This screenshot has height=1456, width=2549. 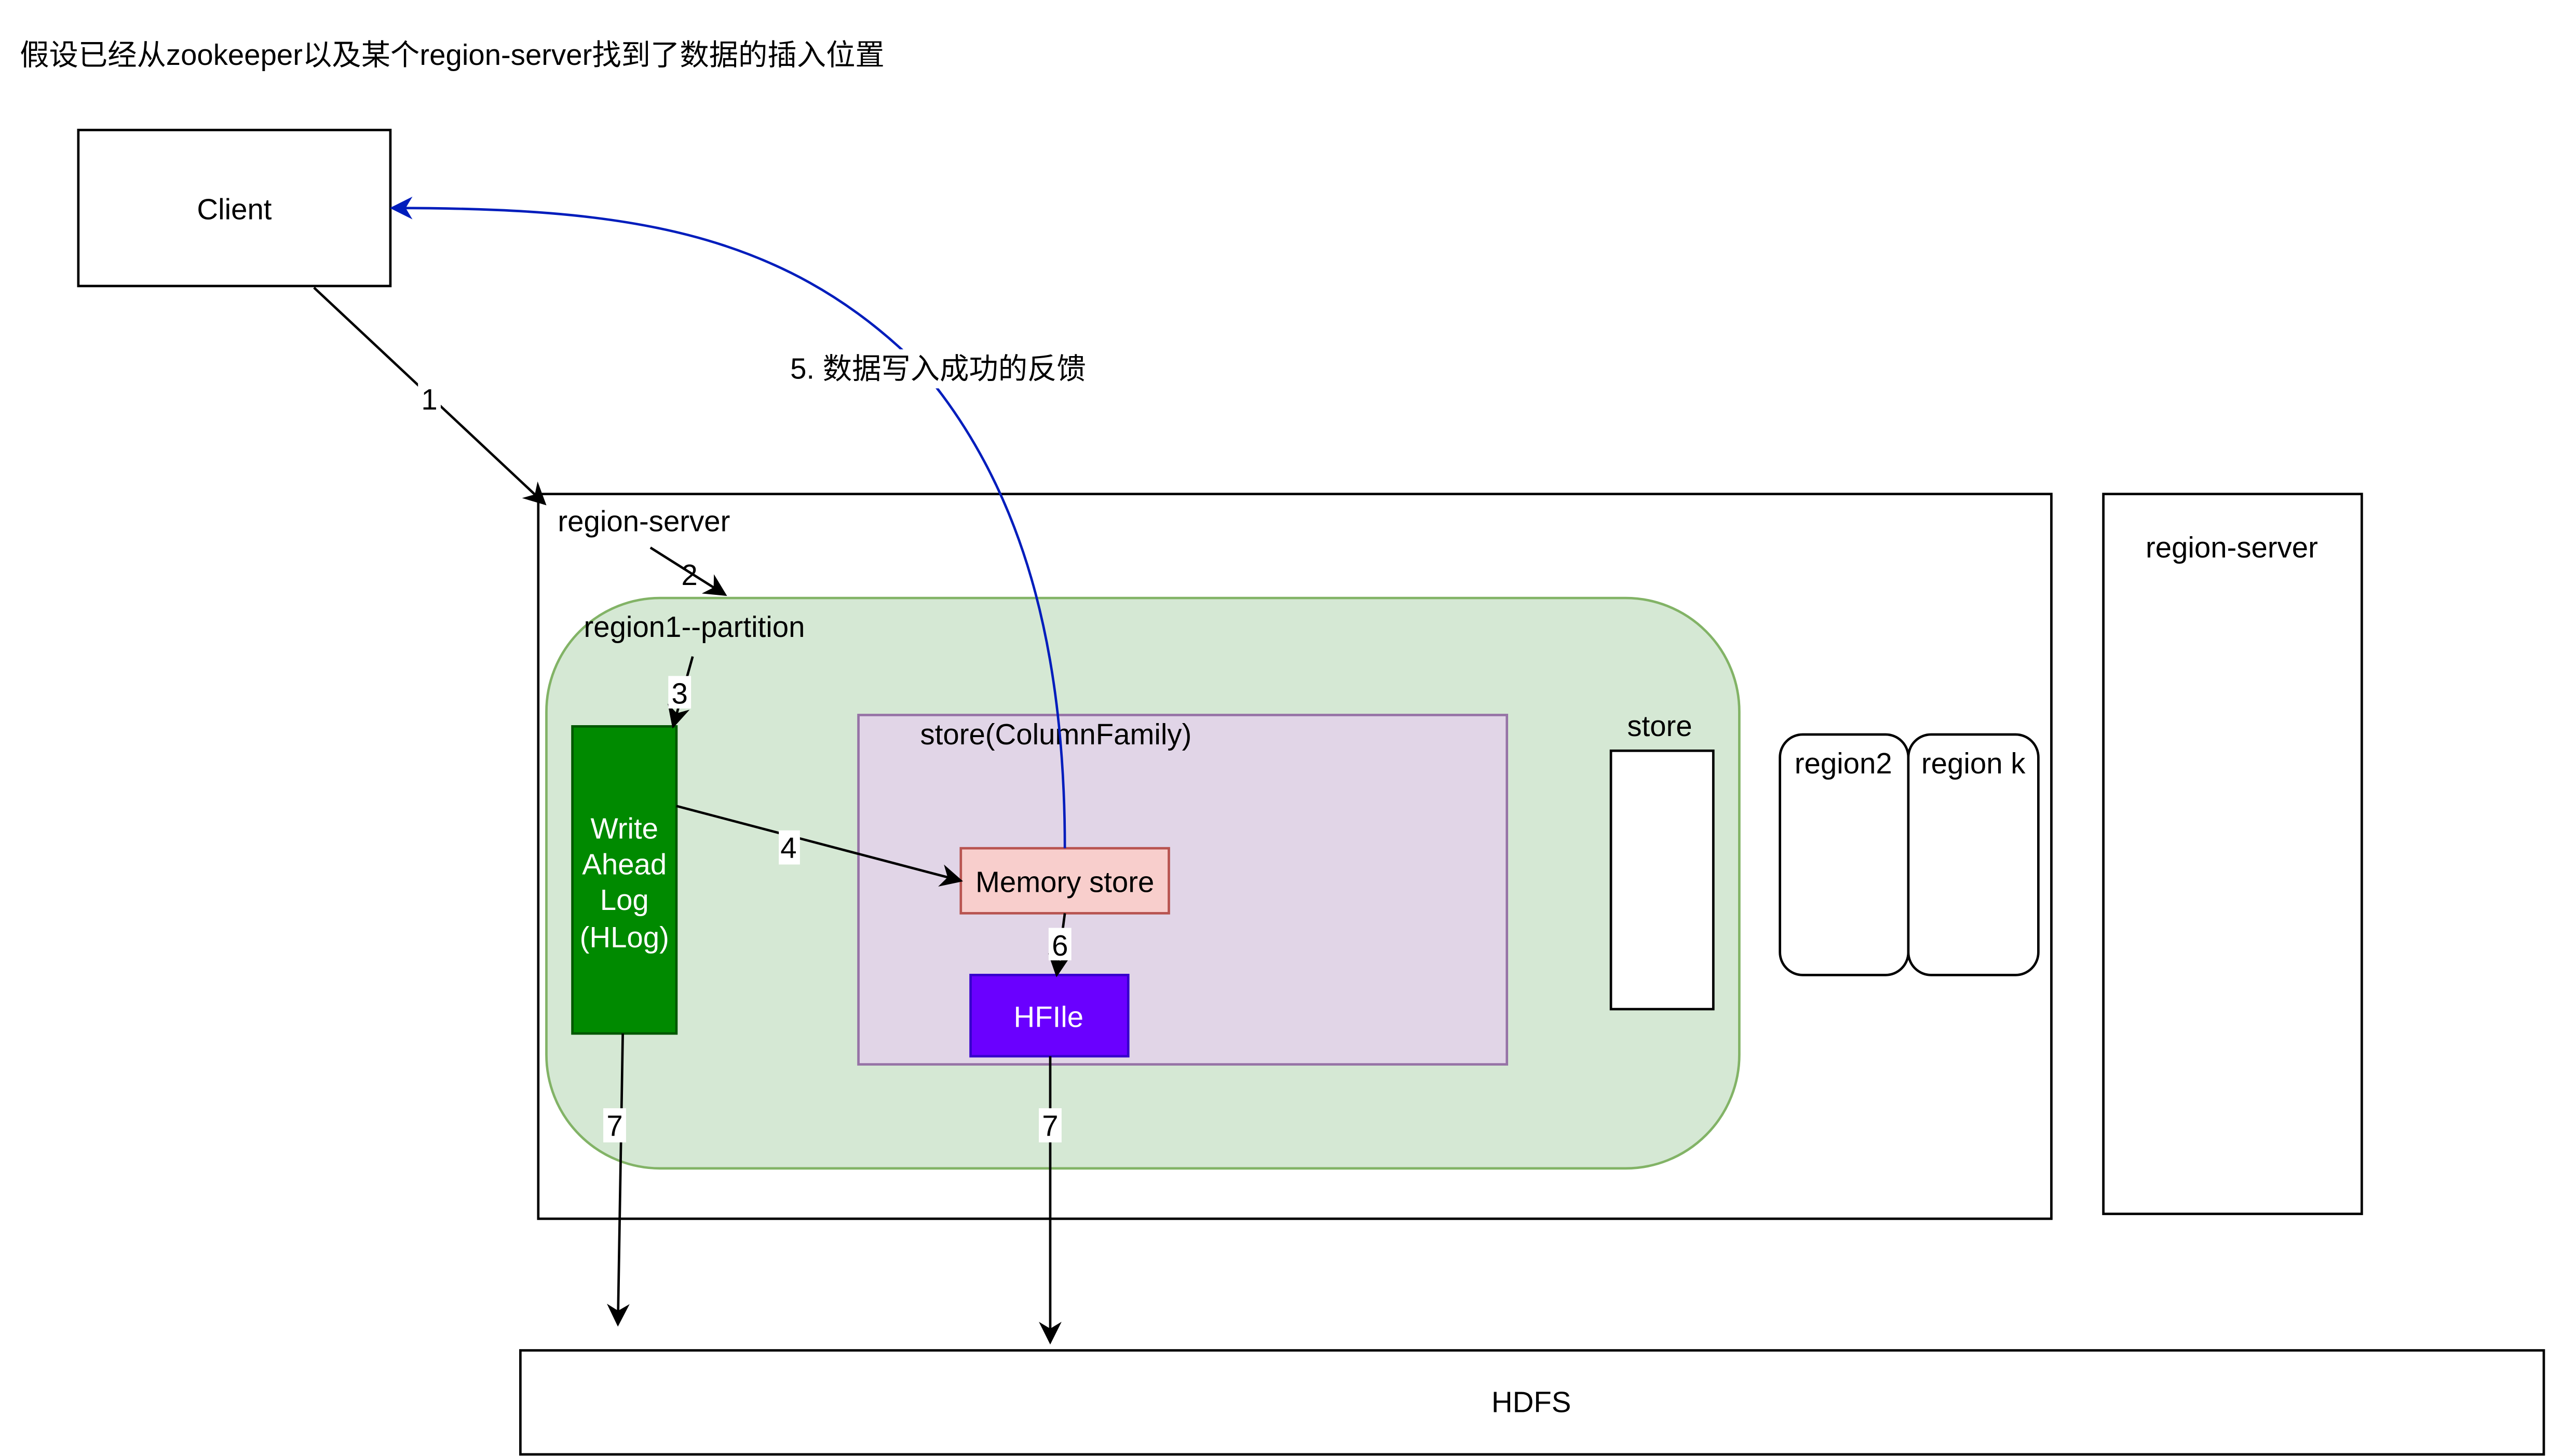 What do you see at coordinates (234, 209) in the screenshot?
I see `client-label: Client` at bounding box center [234, 209].